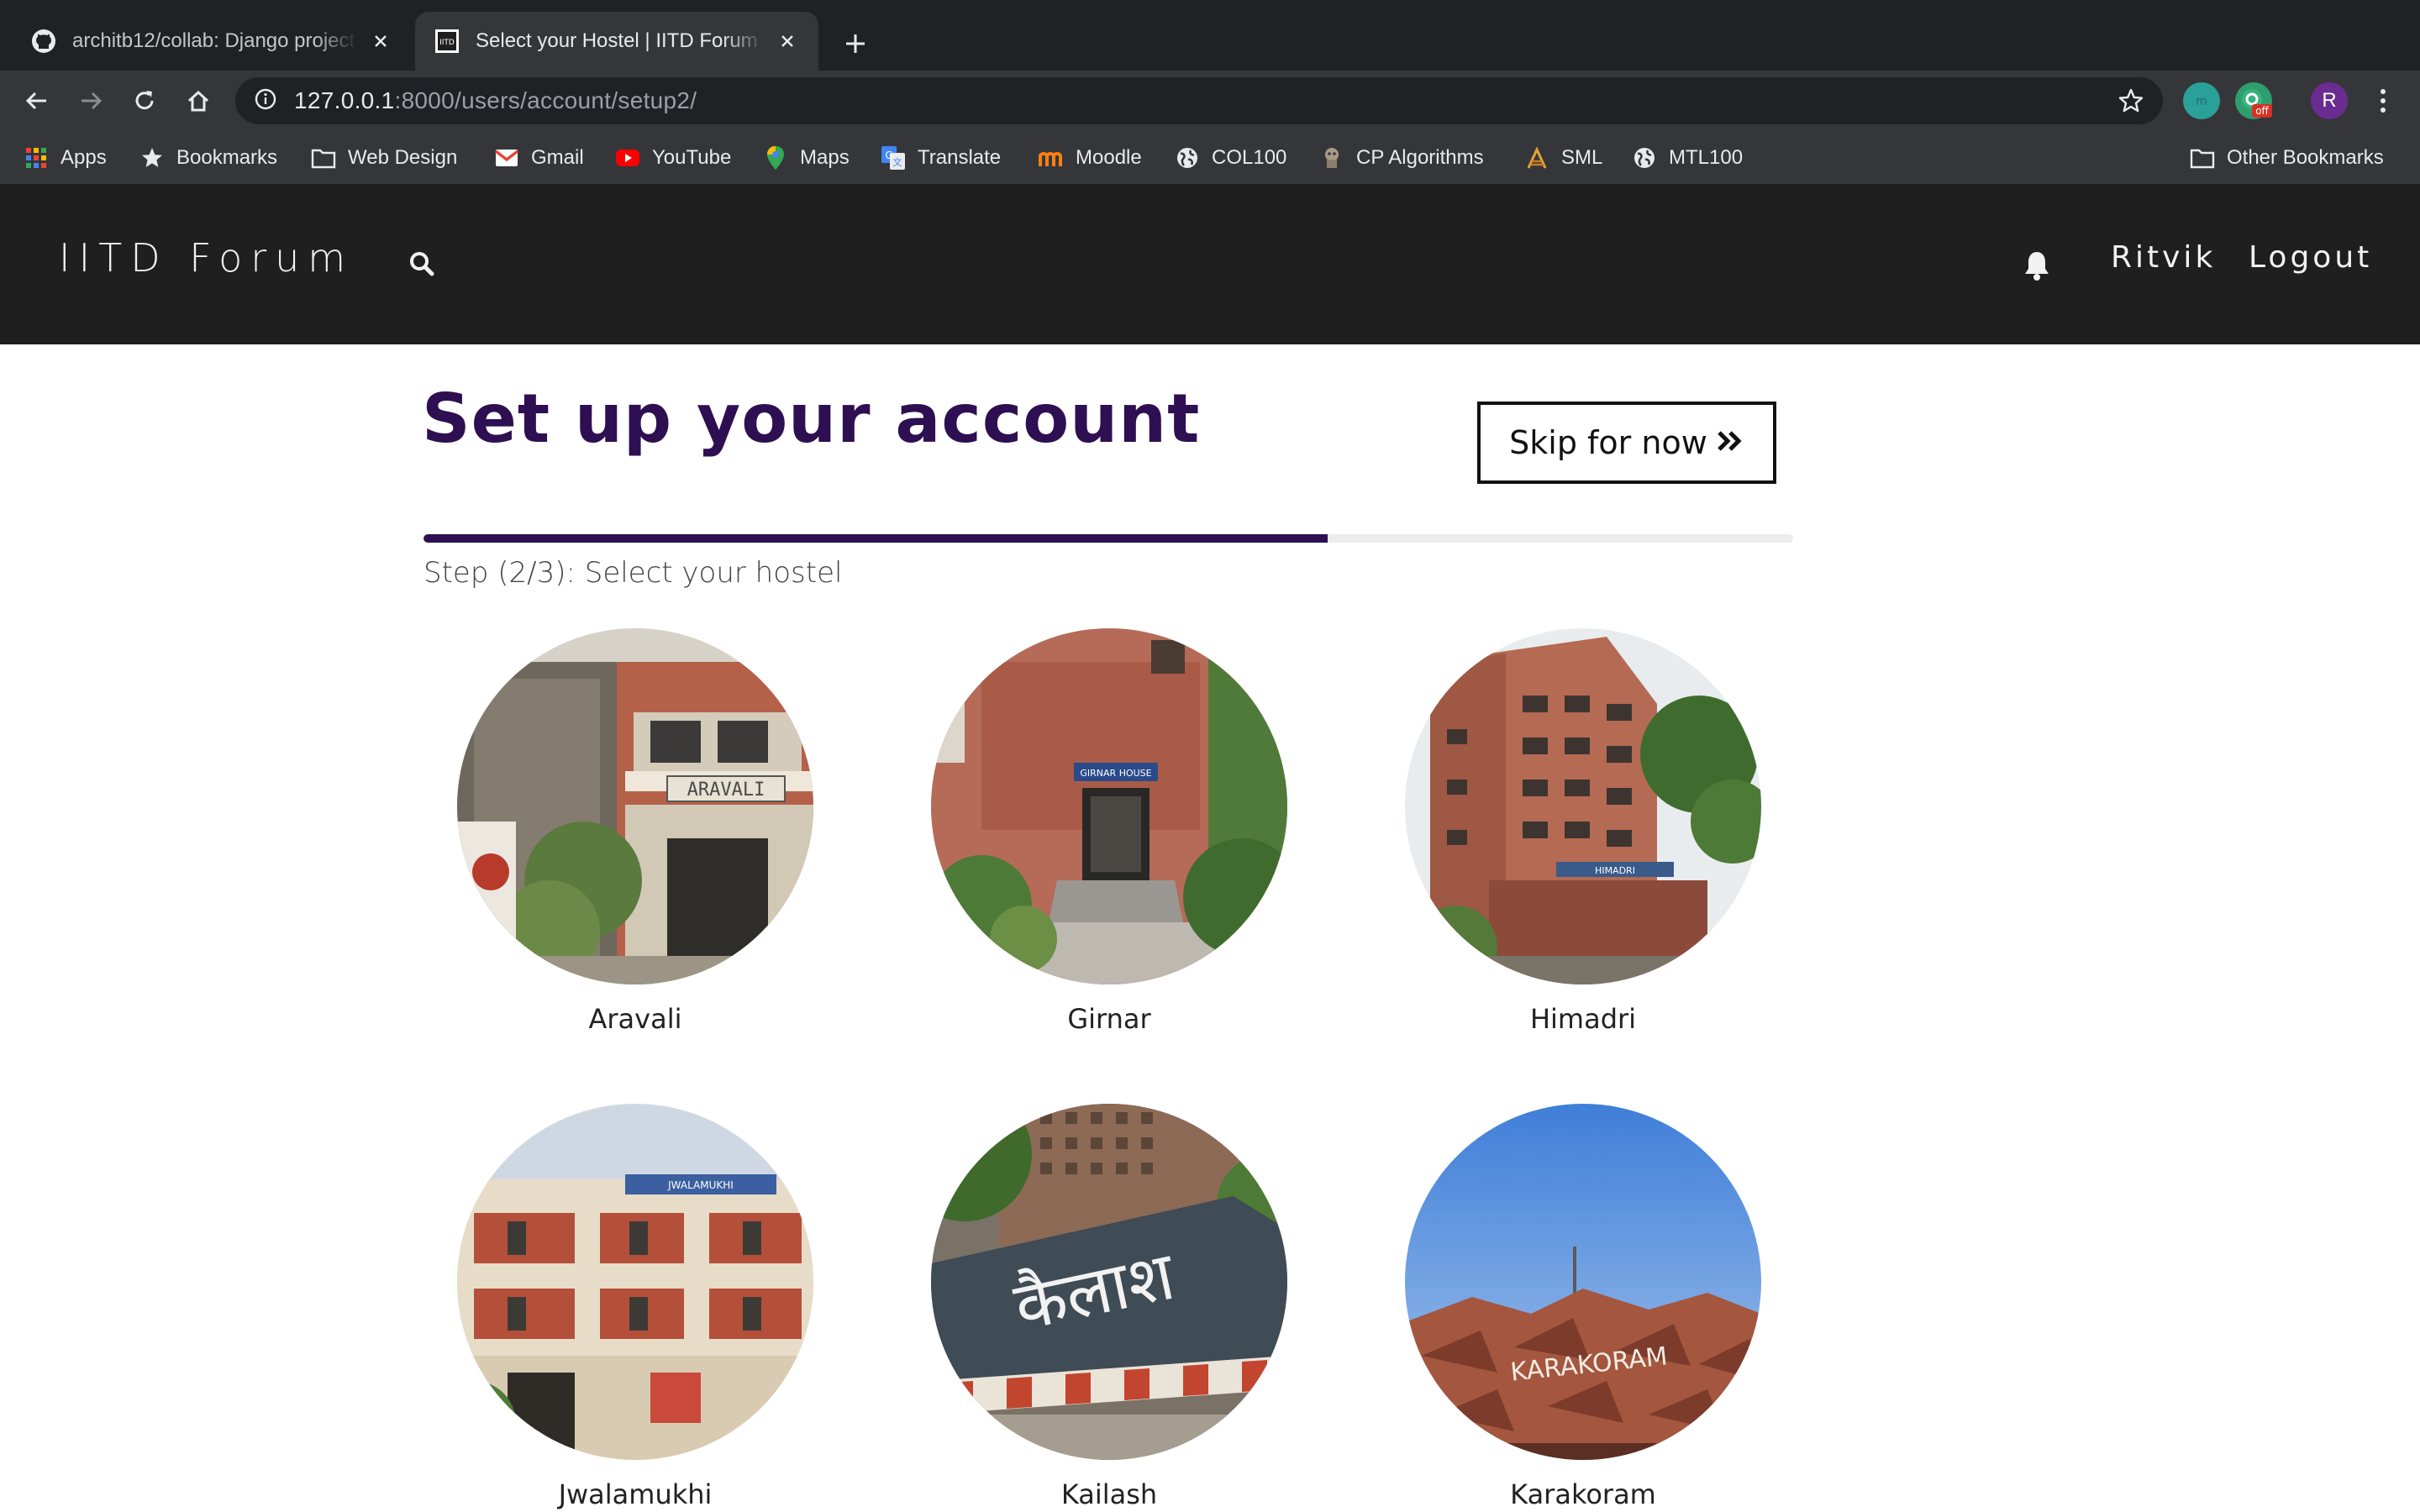 The width and height of the screenshot is (2420, 1512). I want to click on hostel-card-kailash: कैलाश Kailash, so click(1109, 1307).